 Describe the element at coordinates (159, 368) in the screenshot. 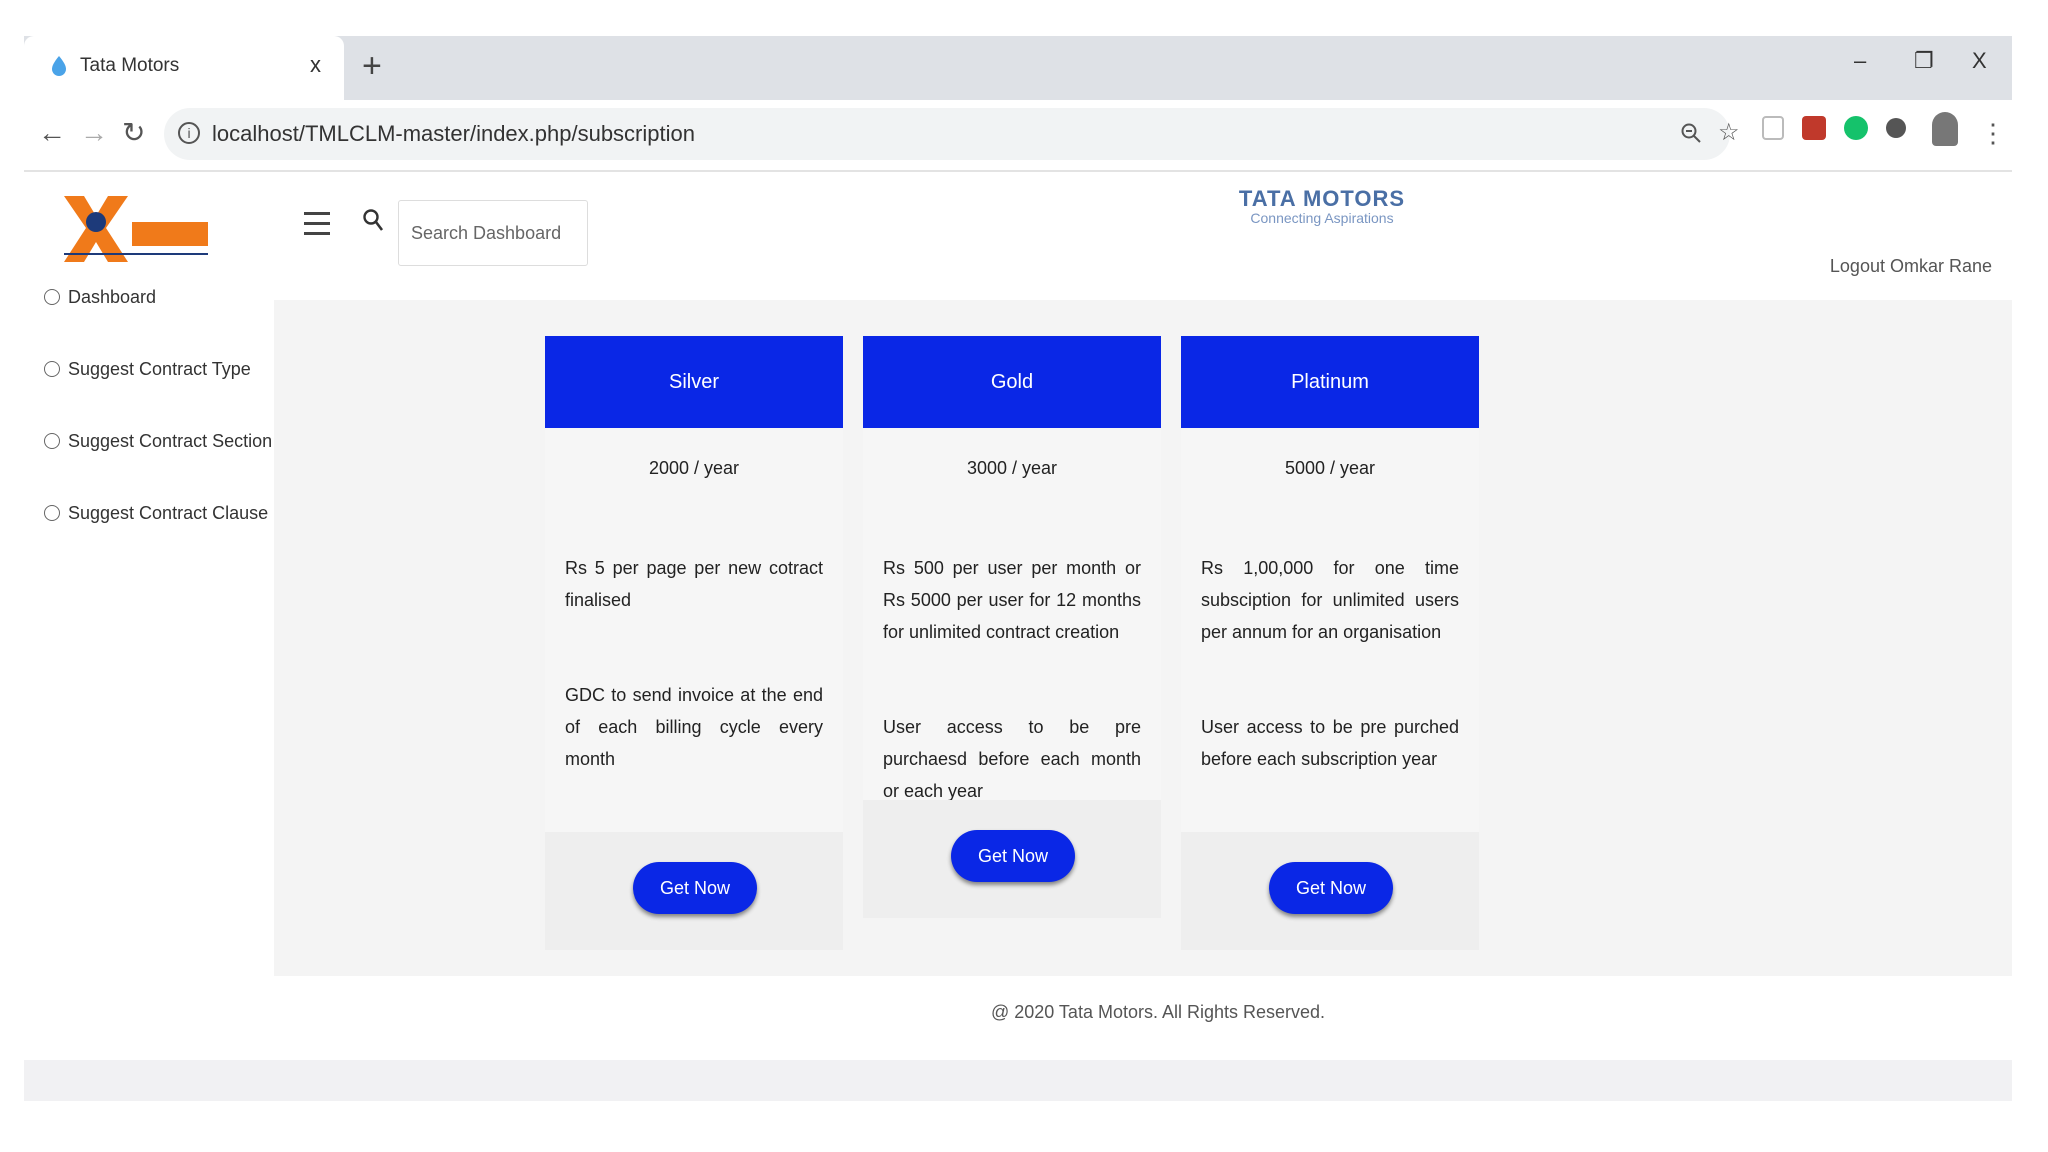

I see `sidebar-item-label: Suggest Contract Type` at that location.